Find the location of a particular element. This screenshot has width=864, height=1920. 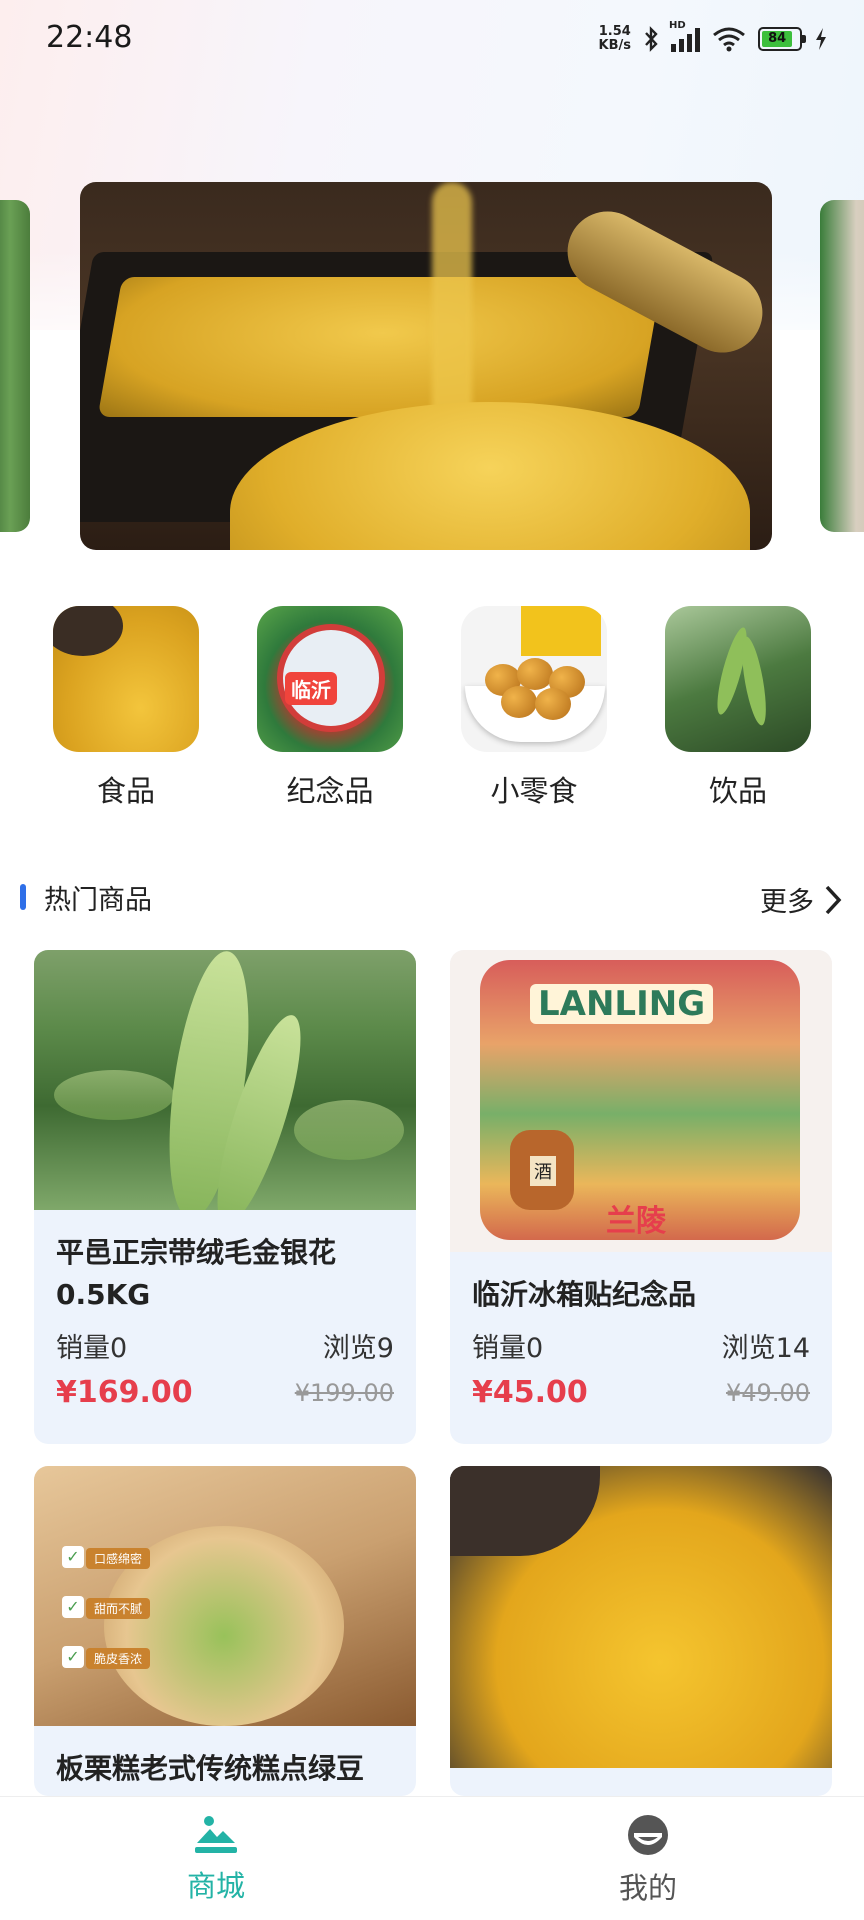

magnet-title: LANLING is located at coordinates (622, 1004).